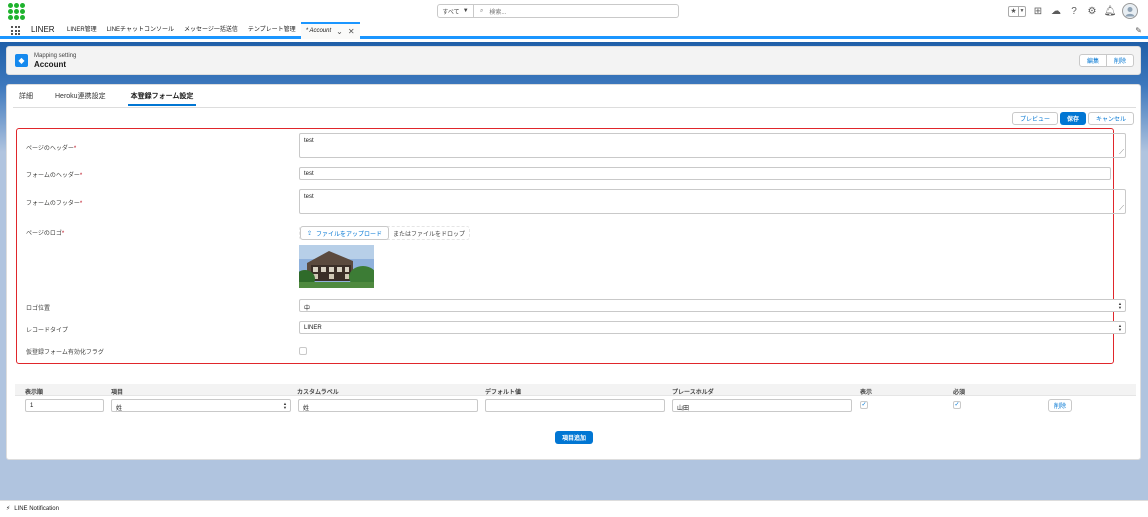 The image size is (1148, 517). What do you see at coordinates (26, 98) in the screenshot?
I see `tab-details: 詳細` at bounding box center [26, 98].